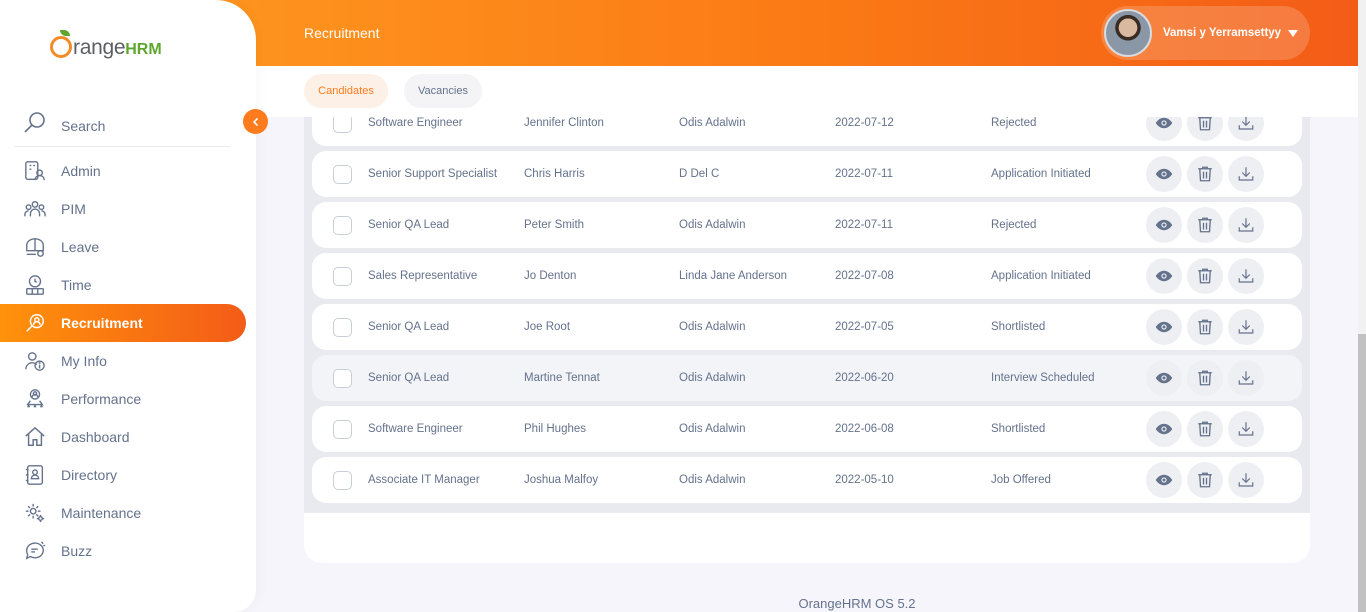  Describe the element at coordinates (128, 171) in the screenshot. I see `sidebar-item-admin: Admin` at that location.